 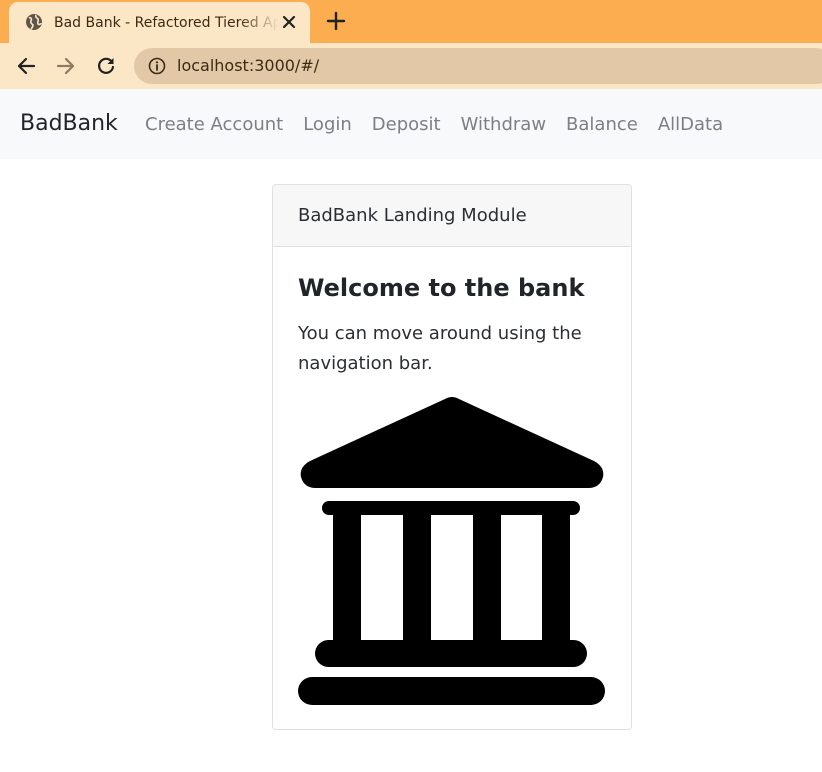 What do you see at coordinates (166, 23) in the screenshot?
I see `tab-title: Bad Bank - Refactored Tiered App` at bounding box center [166, 23].